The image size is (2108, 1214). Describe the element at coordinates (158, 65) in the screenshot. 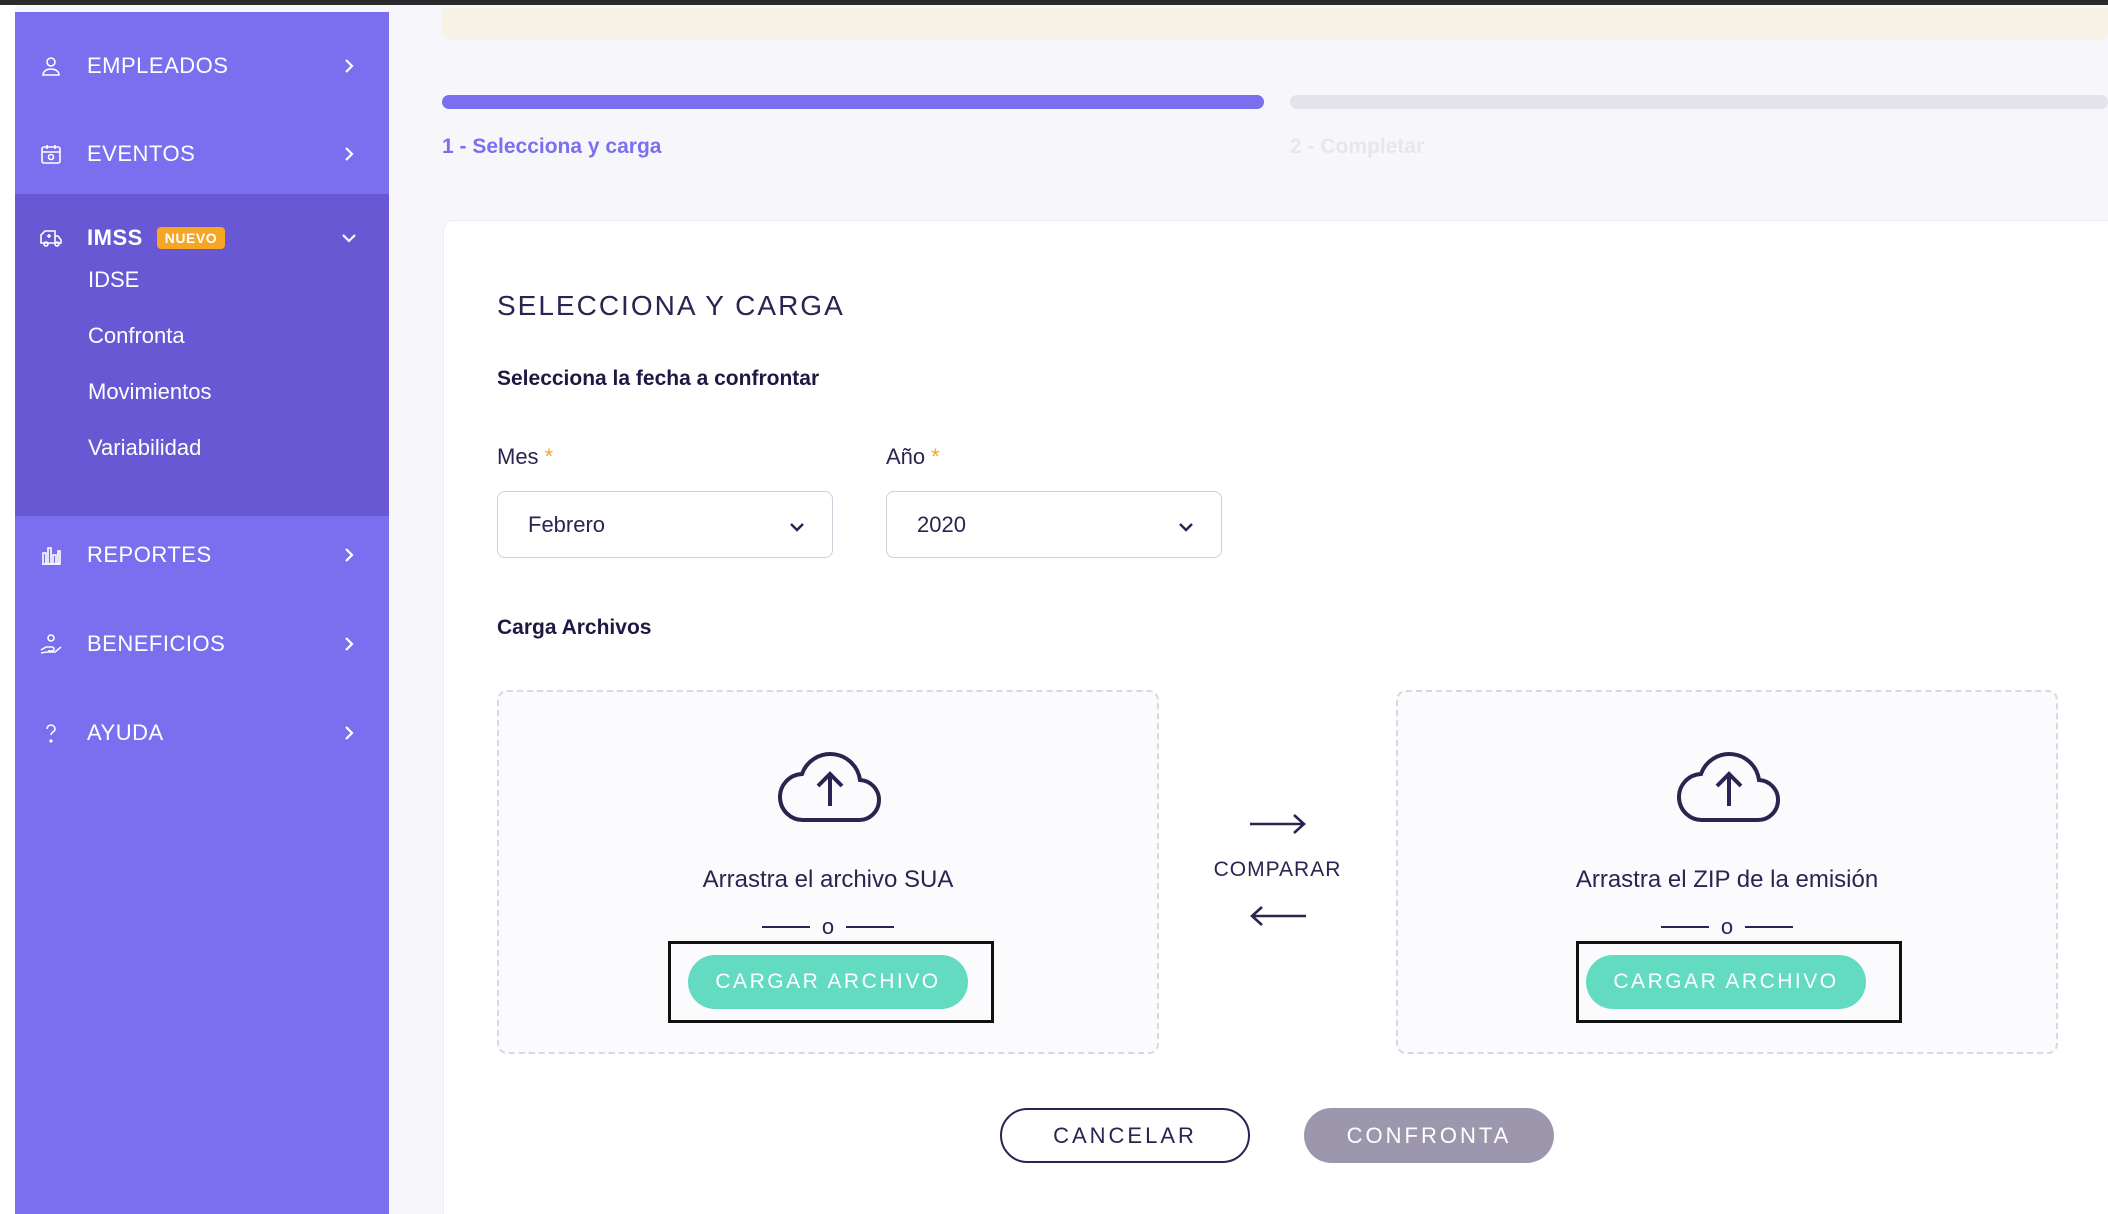

I see `sidebar-item-label: EMPLEADOS` at that location.